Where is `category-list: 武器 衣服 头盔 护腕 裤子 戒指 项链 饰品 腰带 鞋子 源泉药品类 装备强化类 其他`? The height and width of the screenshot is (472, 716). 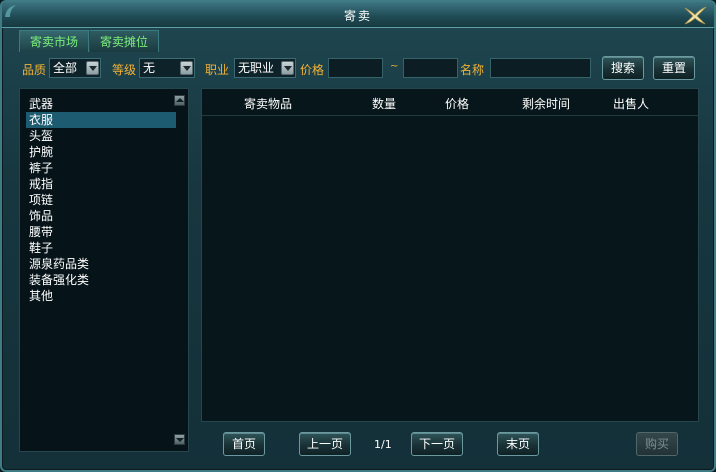
category-list: 武器 衣服 头盔 护腕 裤子 戒指 项链 饰品 腰带 鞋子 源泉药品类 装备强化类 其他 is located at coordinates (101, 200).